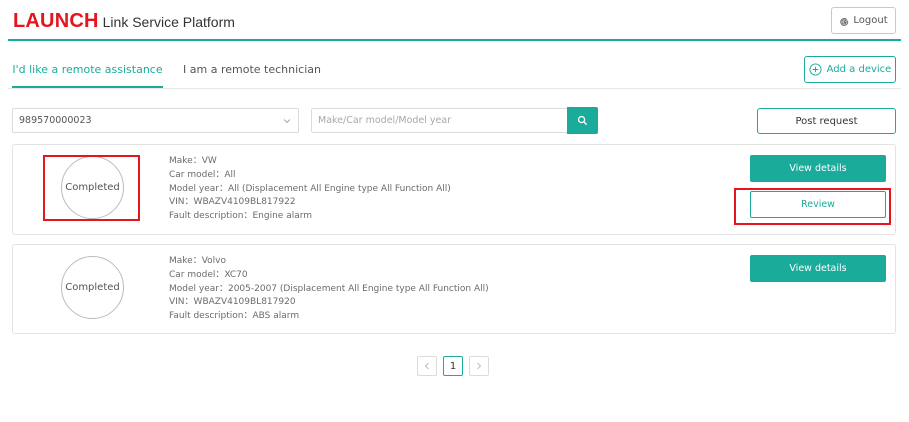 Image resolution: width=909 pixels, height=422 pixels. I want to click on search-icon, so click(582, 120).